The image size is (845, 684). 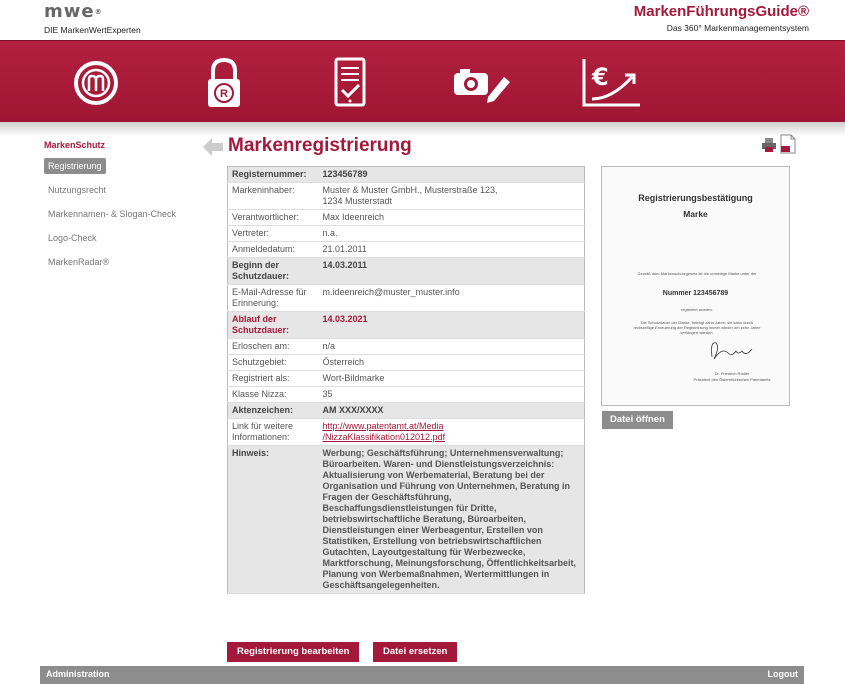 What do you see at coordinates (251, 453) in the screenshot?
I see `detail-label: Hinweis:` at bounding box center [251, 453].